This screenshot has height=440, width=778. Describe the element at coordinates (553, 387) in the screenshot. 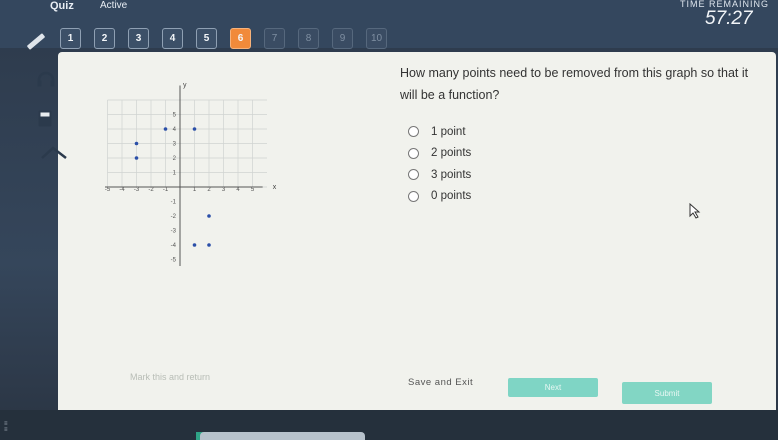

I see `next-button: Next` at that location.